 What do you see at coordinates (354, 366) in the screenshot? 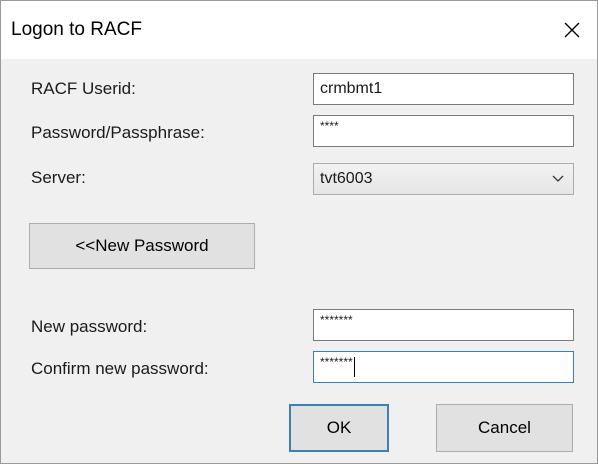
I see `text-caret` at bounding box center [354, 366].